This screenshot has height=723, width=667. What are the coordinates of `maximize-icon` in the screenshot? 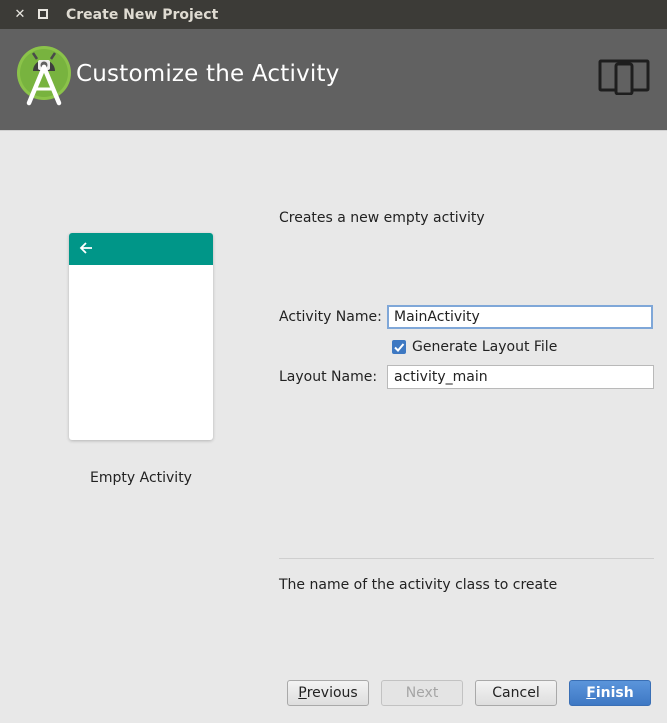 It's located at (43, 14).